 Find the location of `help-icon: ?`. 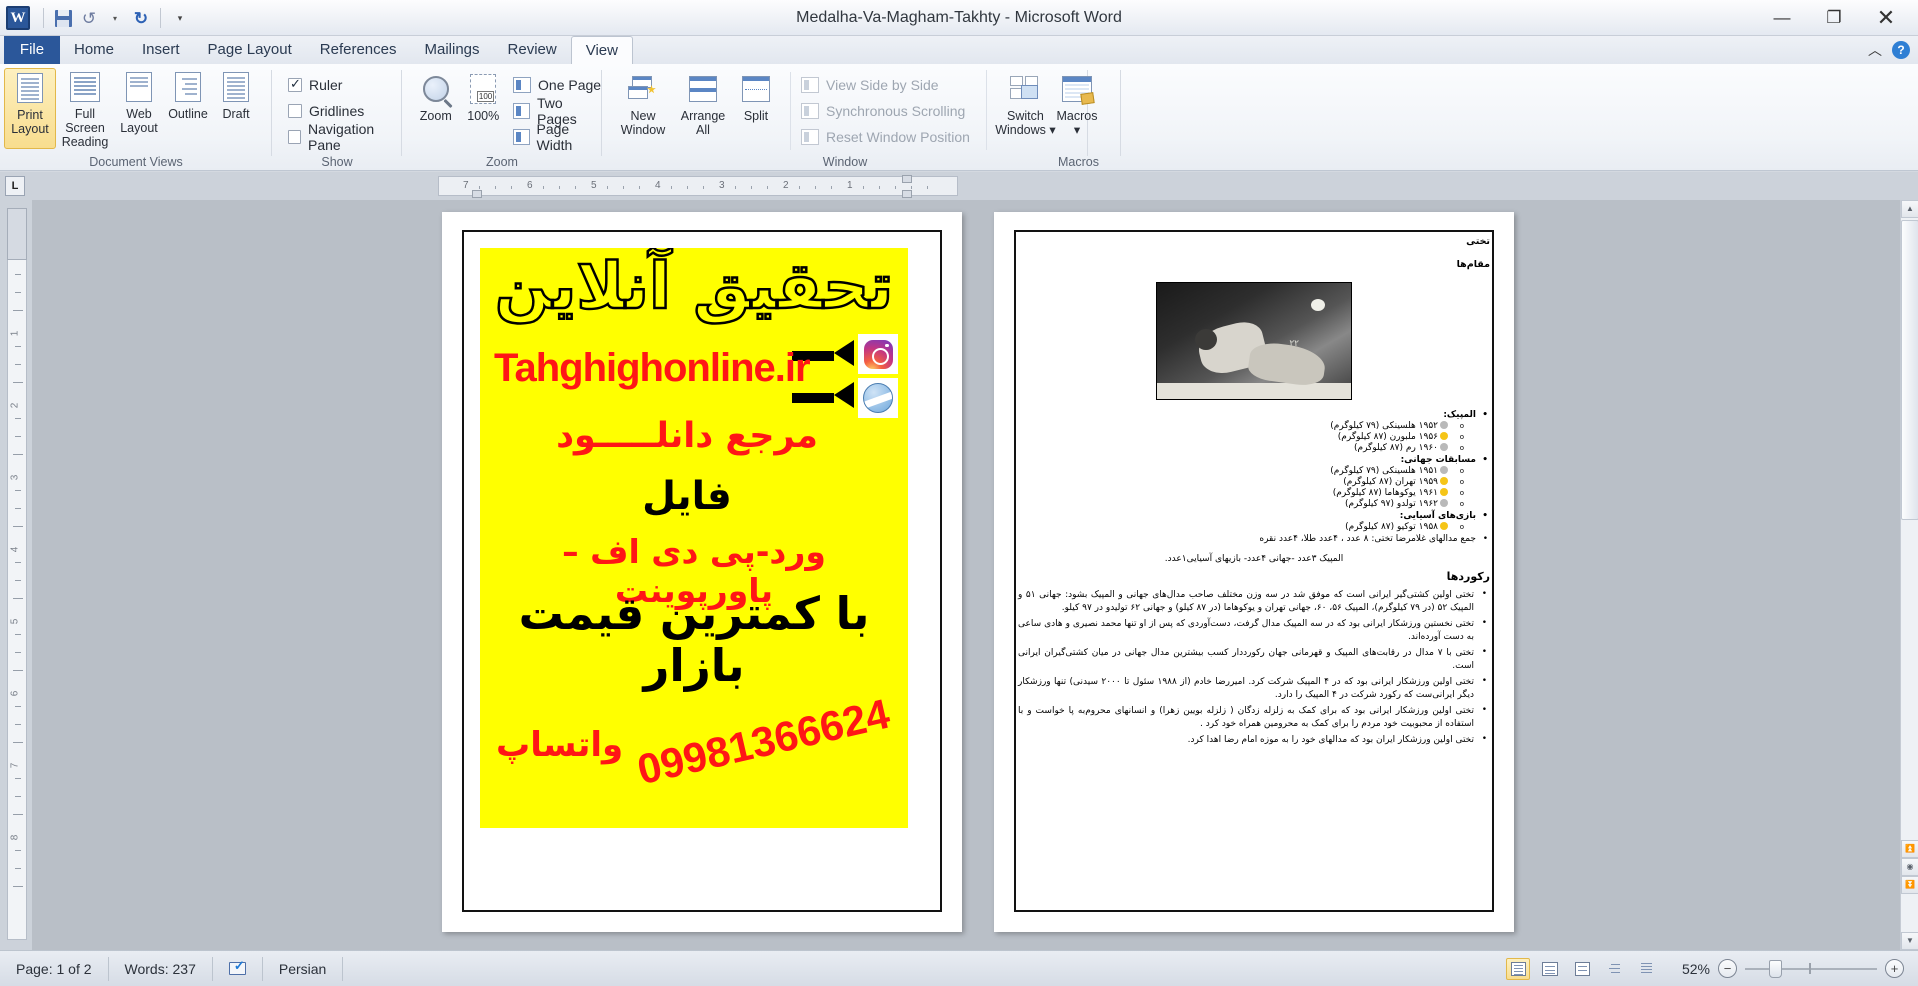

help-icon: ? is located at coordinates (1901, 50).